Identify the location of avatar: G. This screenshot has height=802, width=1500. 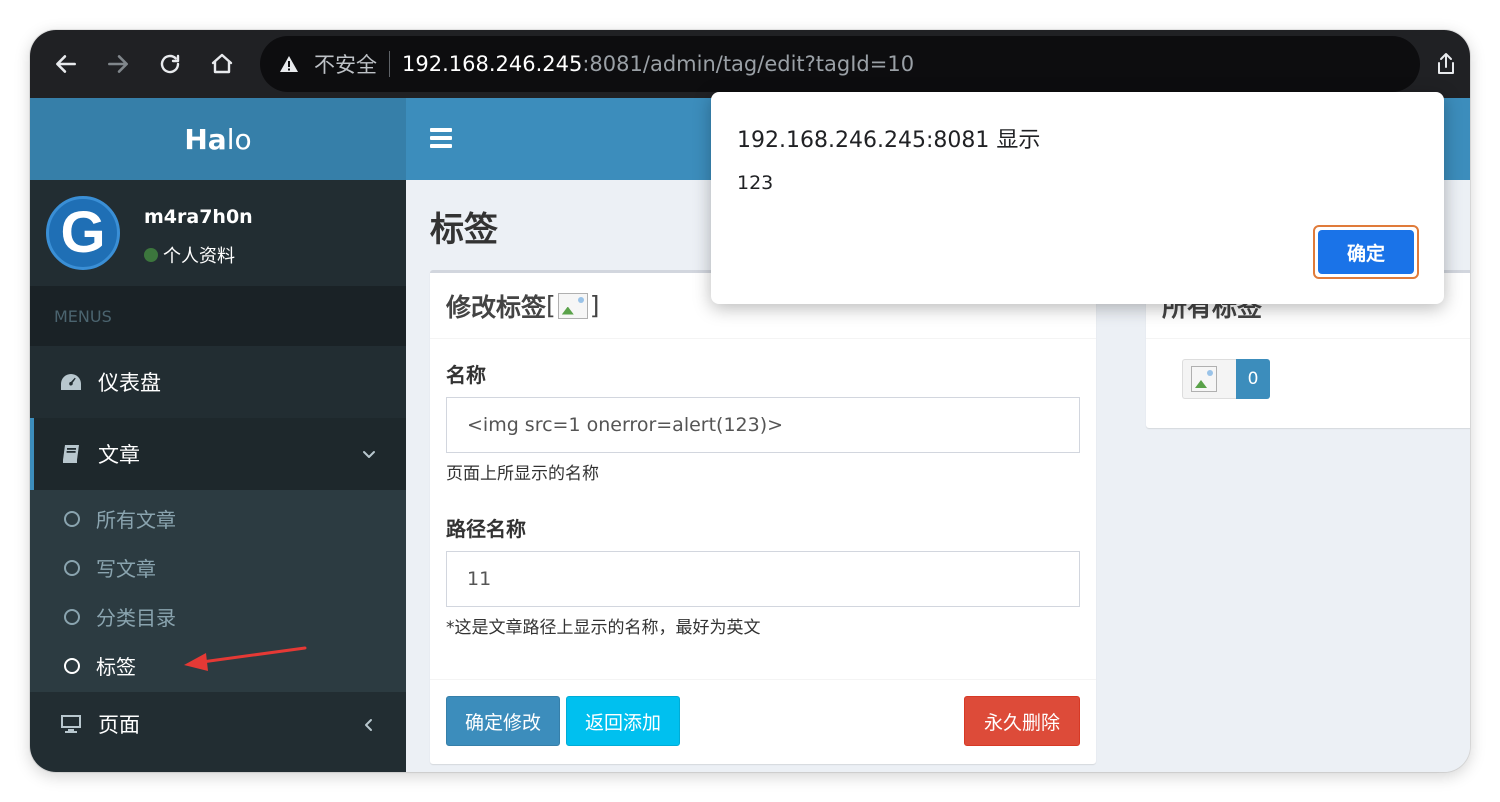
(83, 233).